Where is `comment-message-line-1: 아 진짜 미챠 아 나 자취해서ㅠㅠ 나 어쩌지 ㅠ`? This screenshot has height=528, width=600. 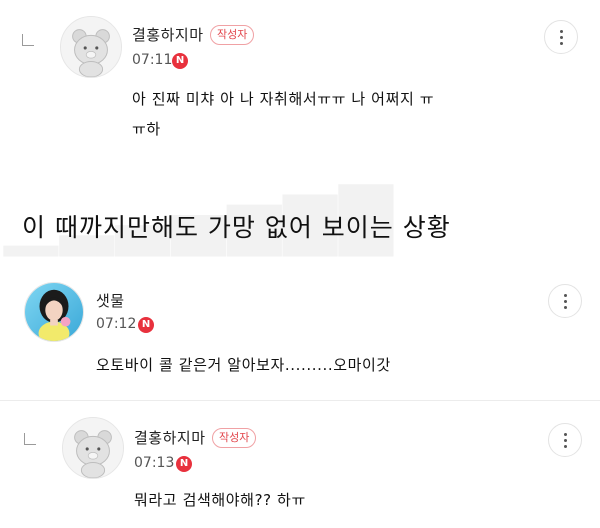
comment-message-line-1: 아 진짜 미챠 아 나 자취해서ㅠㅠ 나 어쩌지 ㅠ is located at coordinates (283, 99).